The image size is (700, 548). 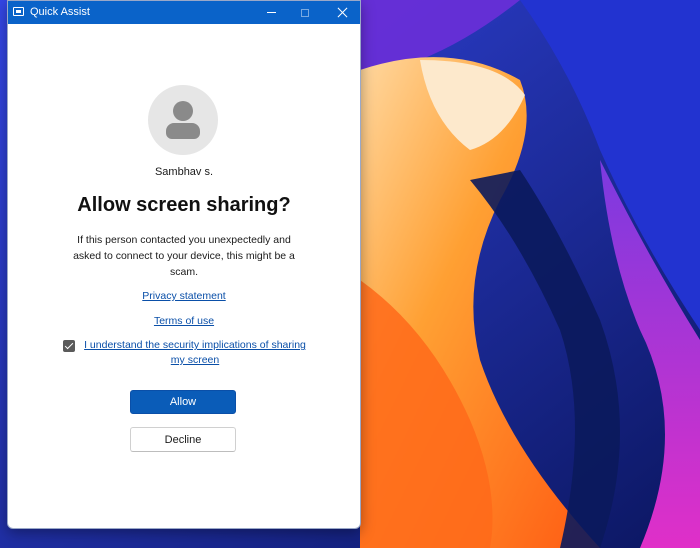 What do you see at coordinates (184, 172) in the screenshot?
I see `user-name: Sambhav s.` at bounding box center [184, 172].